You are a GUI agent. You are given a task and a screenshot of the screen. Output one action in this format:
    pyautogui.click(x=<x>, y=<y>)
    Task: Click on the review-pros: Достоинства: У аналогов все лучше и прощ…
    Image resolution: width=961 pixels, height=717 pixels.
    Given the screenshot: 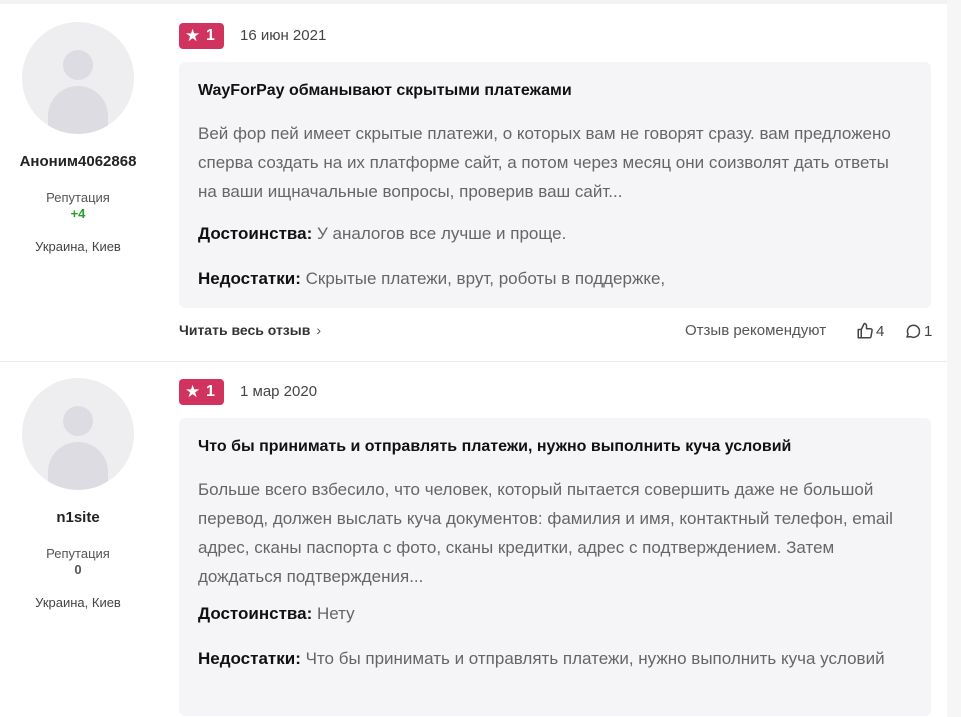 What is the action you would take?
    pyautogui.click(x=553, y=234)
    